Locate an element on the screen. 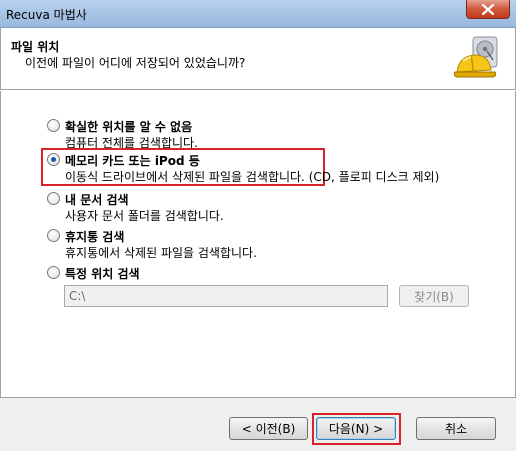  back-button: < 이전(B) is located at coordinates (268, 428).